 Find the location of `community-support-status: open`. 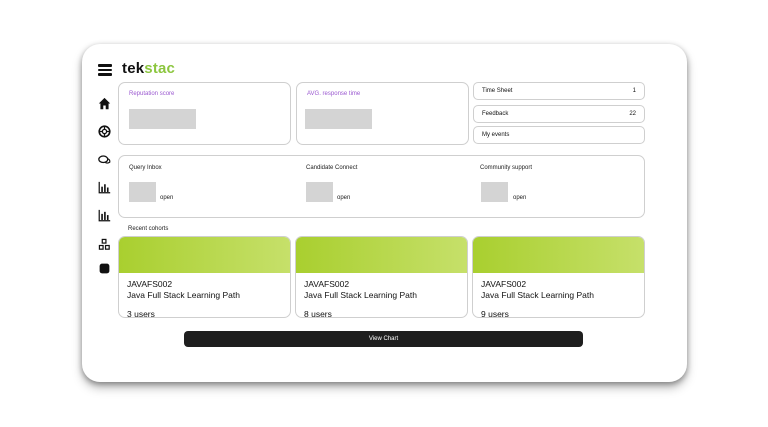

community-support-status: open is located at coordinates (519, 198).